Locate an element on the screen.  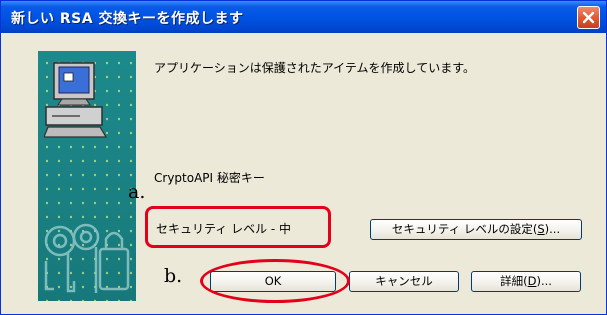
set-security-level-label: セキュリティ レベルの設定( is located at coordinates (464, 229).